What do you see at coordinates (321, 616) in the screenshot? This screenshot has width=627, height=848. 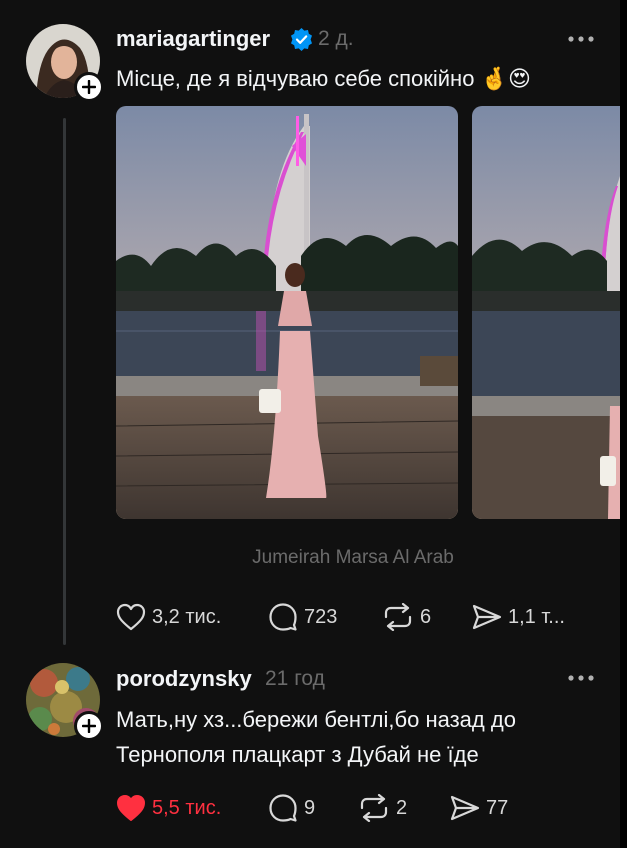 I see `comment-count: 723` at bounding box center [321, 616].